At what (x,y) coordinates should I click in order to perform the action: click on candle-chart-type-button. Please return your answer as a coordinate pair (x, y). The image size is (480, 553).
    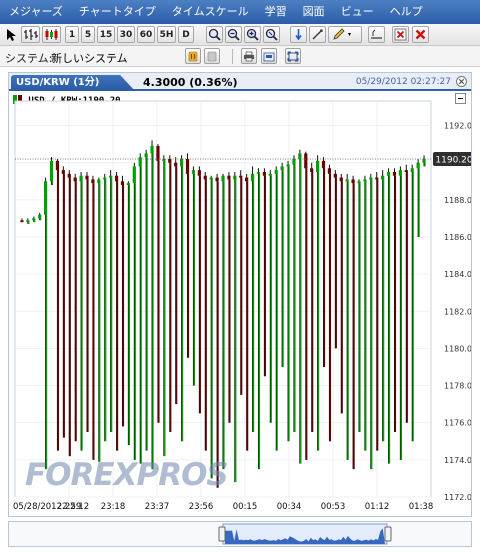
    Looking at the image, I should click on (51, 34).